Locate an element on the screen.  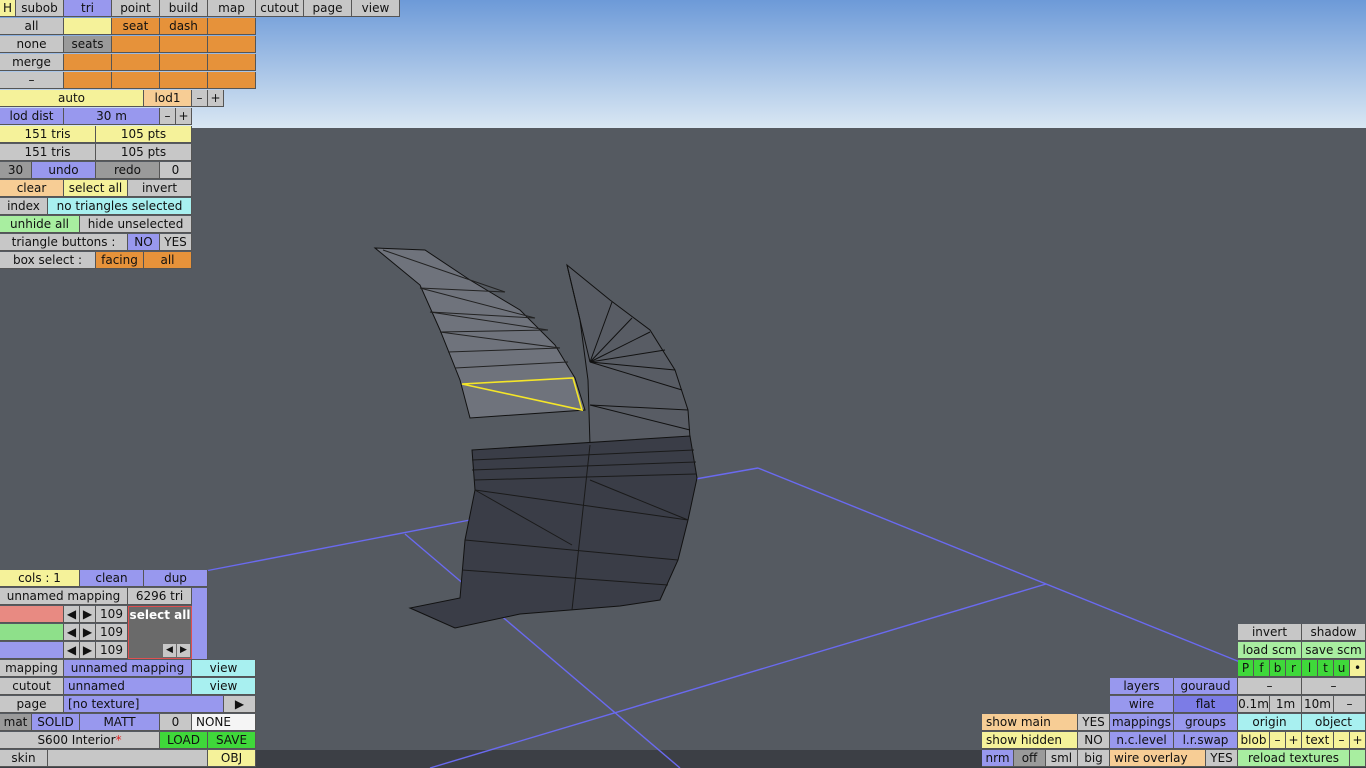
mappings-button: mappings is located at coordinates (1142, 722).